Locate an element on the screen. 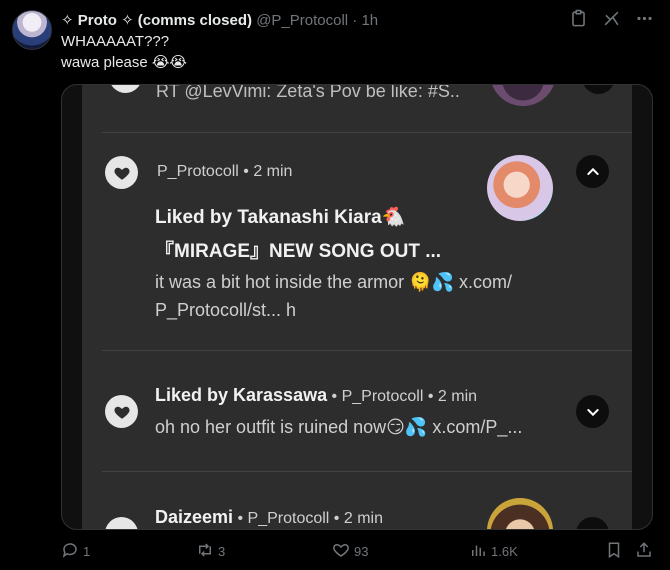 This screenshot has height=570, width=670. repost-button: 3 is located at coordinates (210, 551).